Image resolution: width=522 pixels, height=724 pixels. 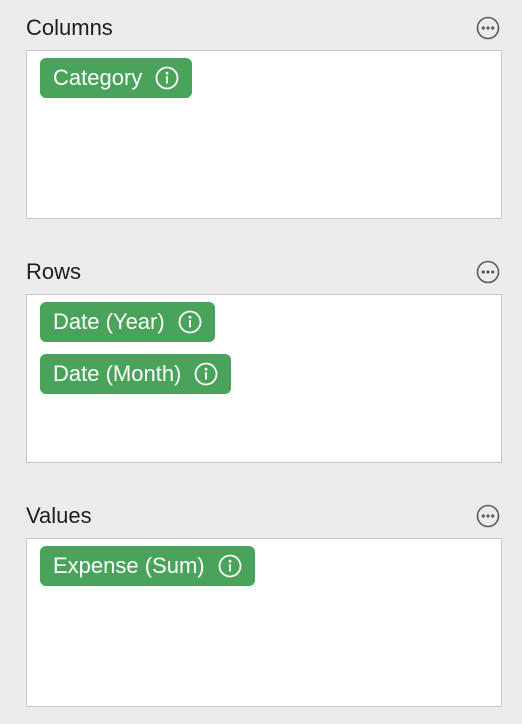 I want to click on values-header: Values, so click(x=264, y=516).